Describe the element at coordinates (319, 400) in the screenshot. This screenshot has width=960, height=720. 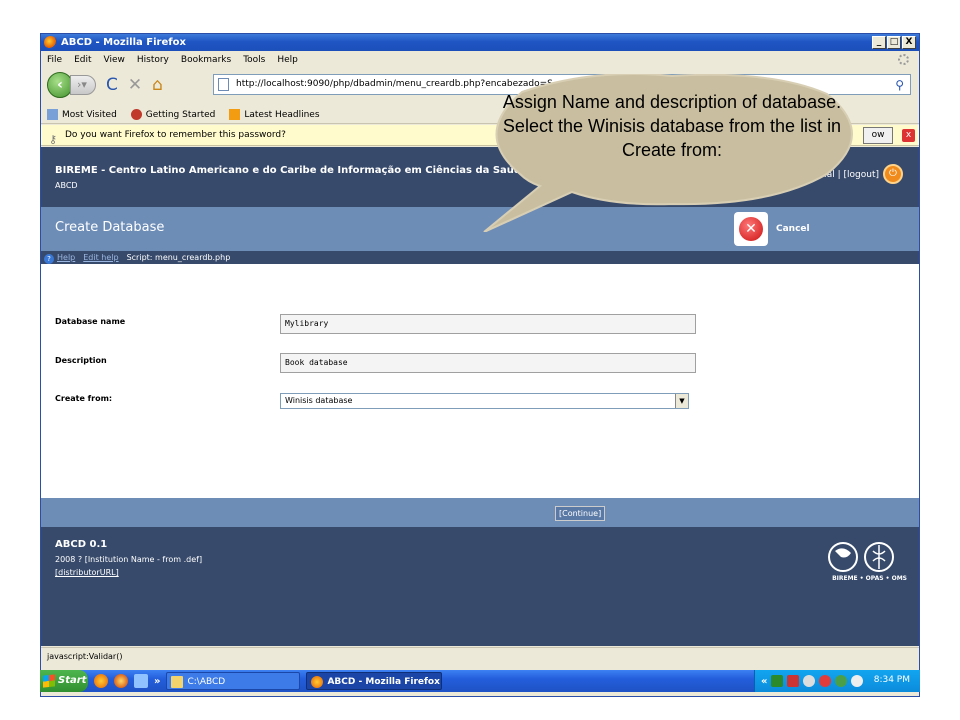
I see `create-from-value: Winisis database` at that location.